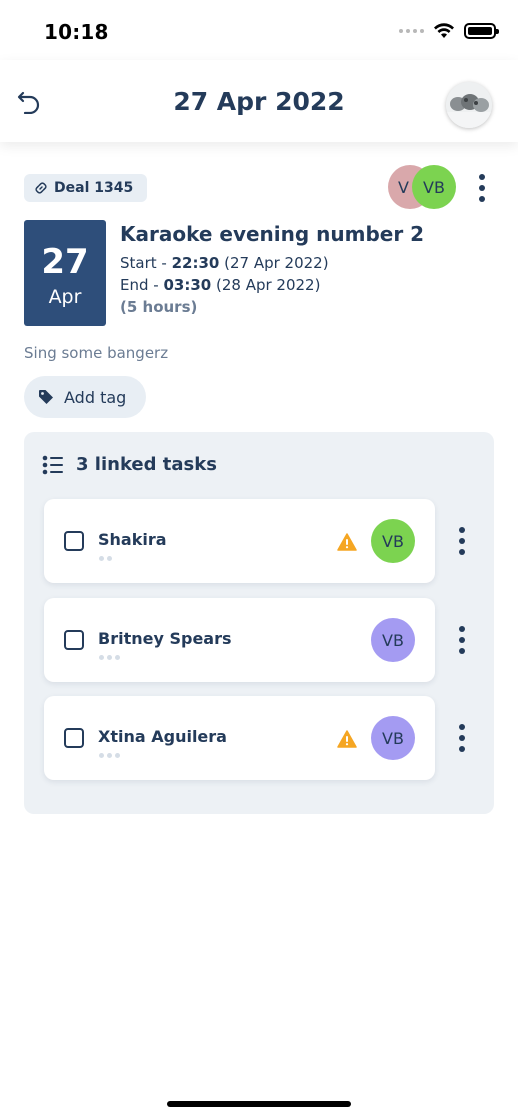 The image size is (518, 1120). I want to click on list-icon, so click(52, 464).